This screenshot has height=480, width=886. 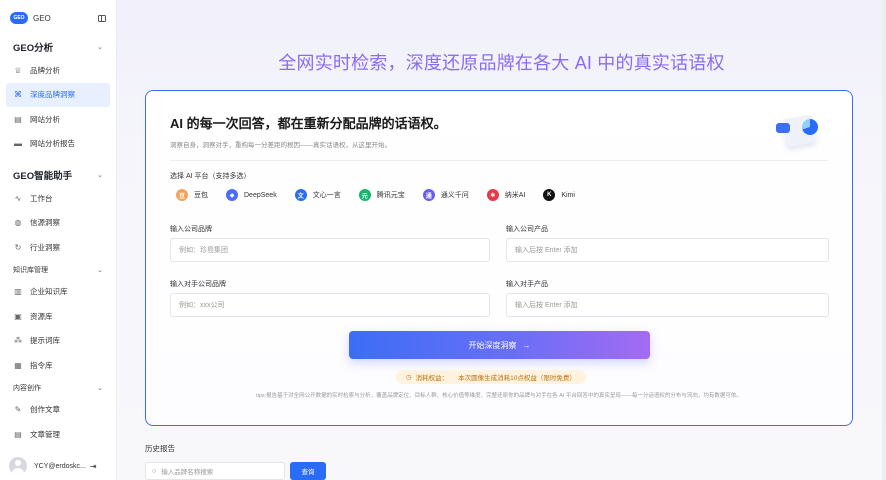 I want to click on nav-group-title: GEO分析 ⌄, so click(x=58, y=47).